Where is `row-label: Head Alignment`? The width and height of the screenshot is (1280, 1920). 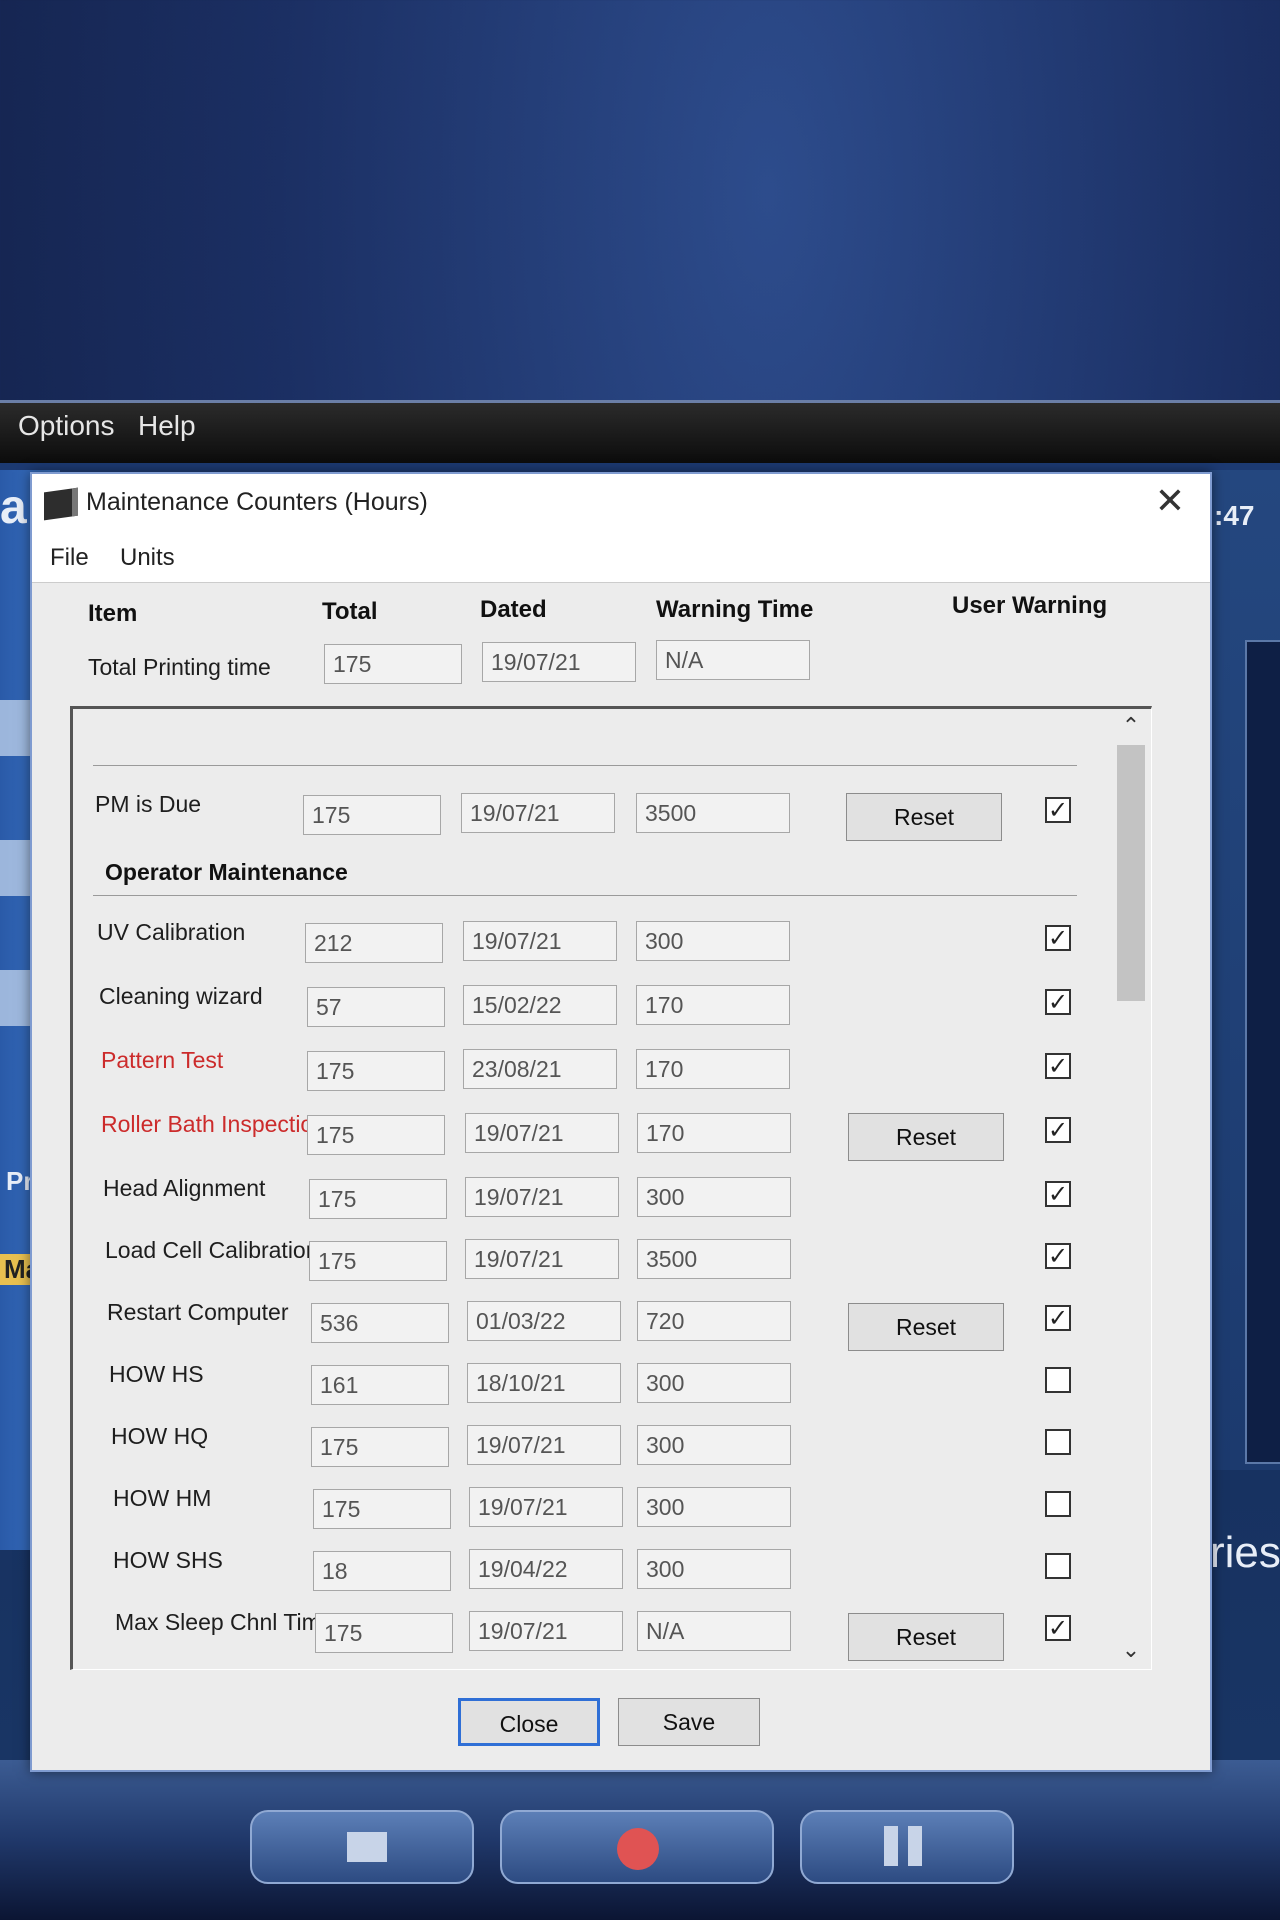
row-label: Head Alignment is located at coordinates (184, 1188).